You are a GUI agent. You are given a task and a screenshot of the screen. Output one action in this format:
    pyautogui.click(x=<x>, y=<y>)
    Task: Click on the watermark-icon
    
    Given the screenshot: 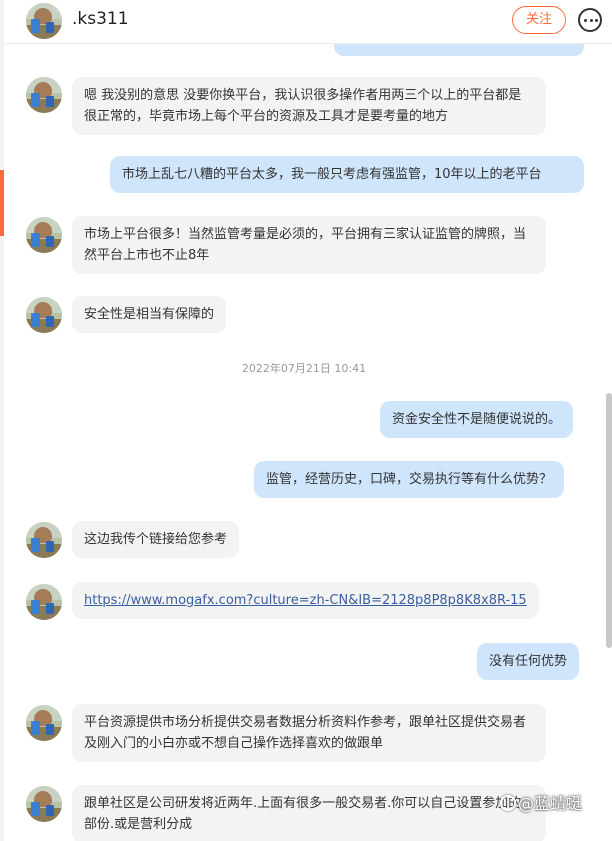 What is the action you would take?
    pyautogui.click(x=508, y=803)
    